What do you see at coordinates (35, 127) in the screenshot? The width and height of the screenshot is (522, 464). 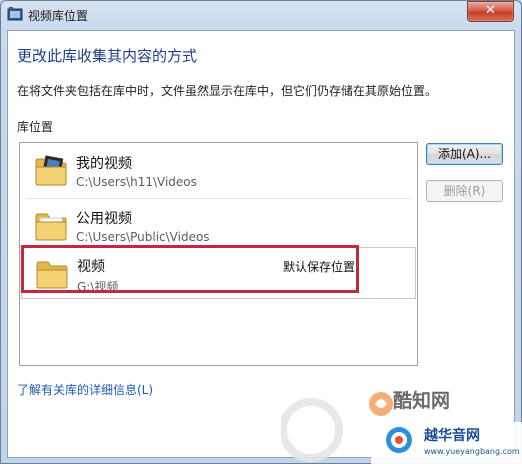 I see `library-locations-label: 库位置` at bounding box center [35, 127].